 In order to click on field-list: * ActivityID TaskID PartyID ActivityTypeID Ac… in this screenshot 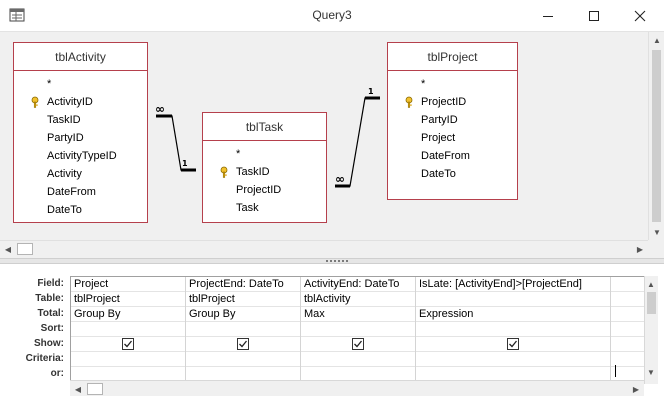, I will do `click(80, 145)`.